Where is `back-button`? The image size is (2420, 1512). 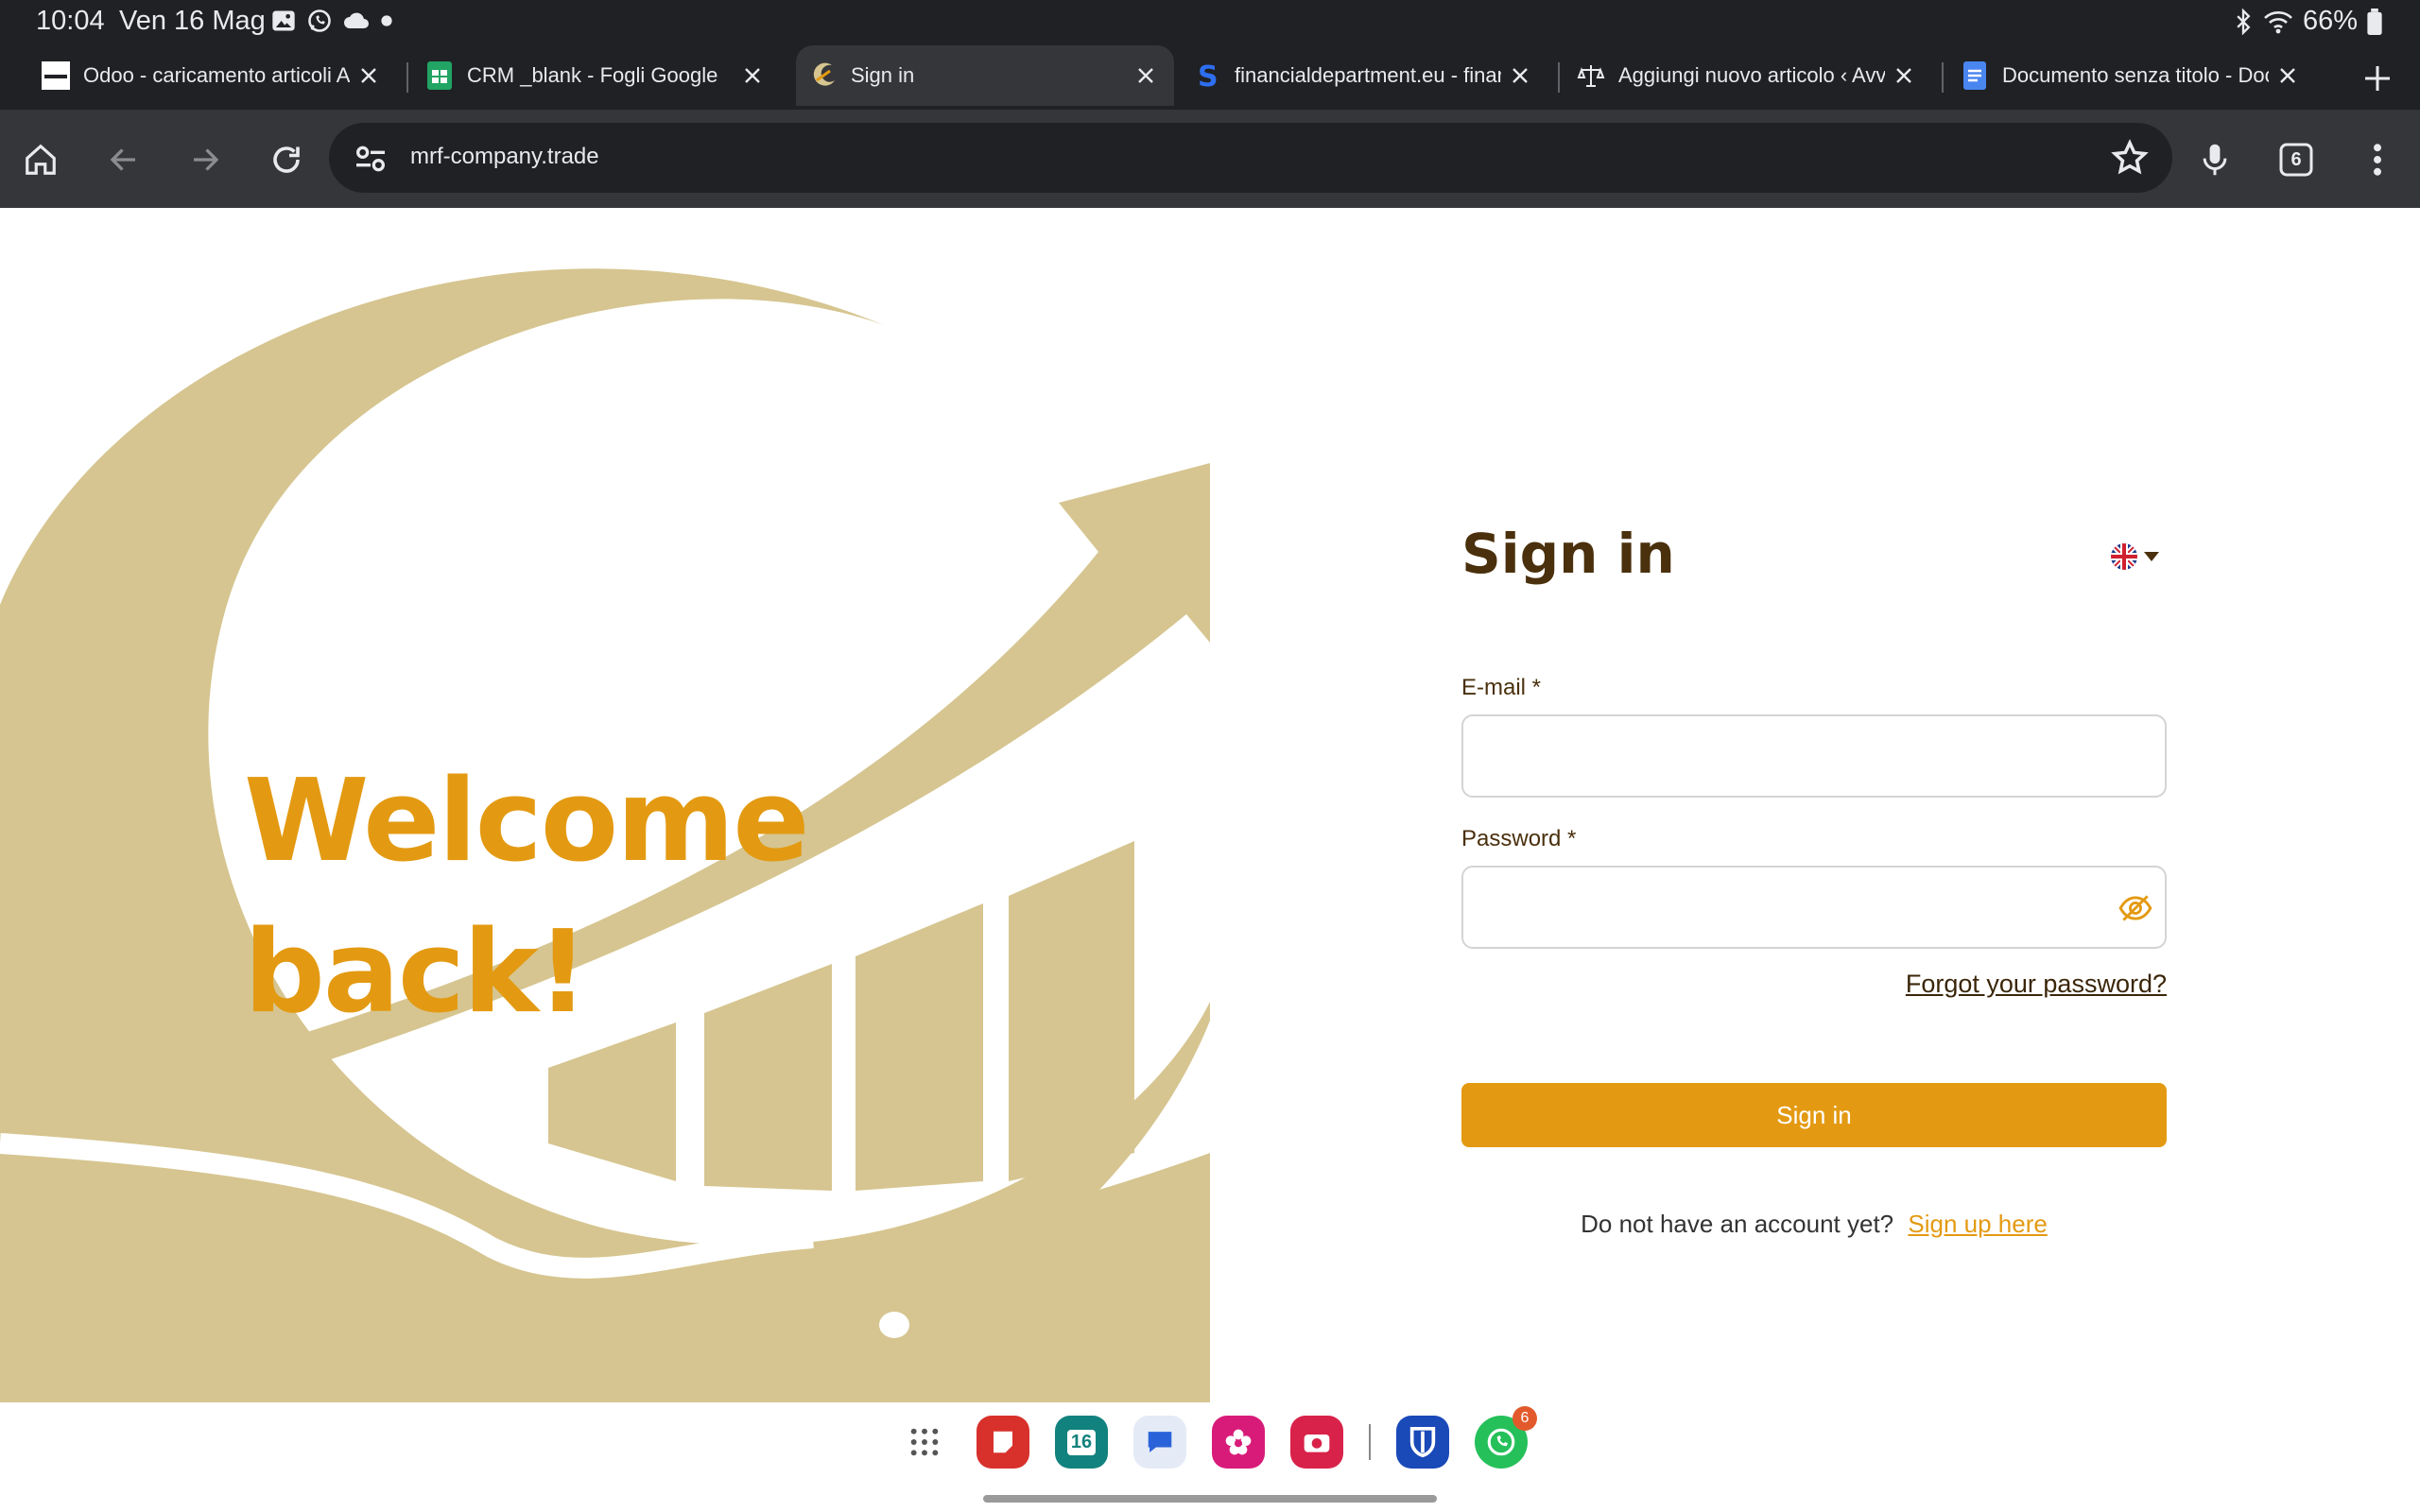
back-button is located at coordinates (123, 159).